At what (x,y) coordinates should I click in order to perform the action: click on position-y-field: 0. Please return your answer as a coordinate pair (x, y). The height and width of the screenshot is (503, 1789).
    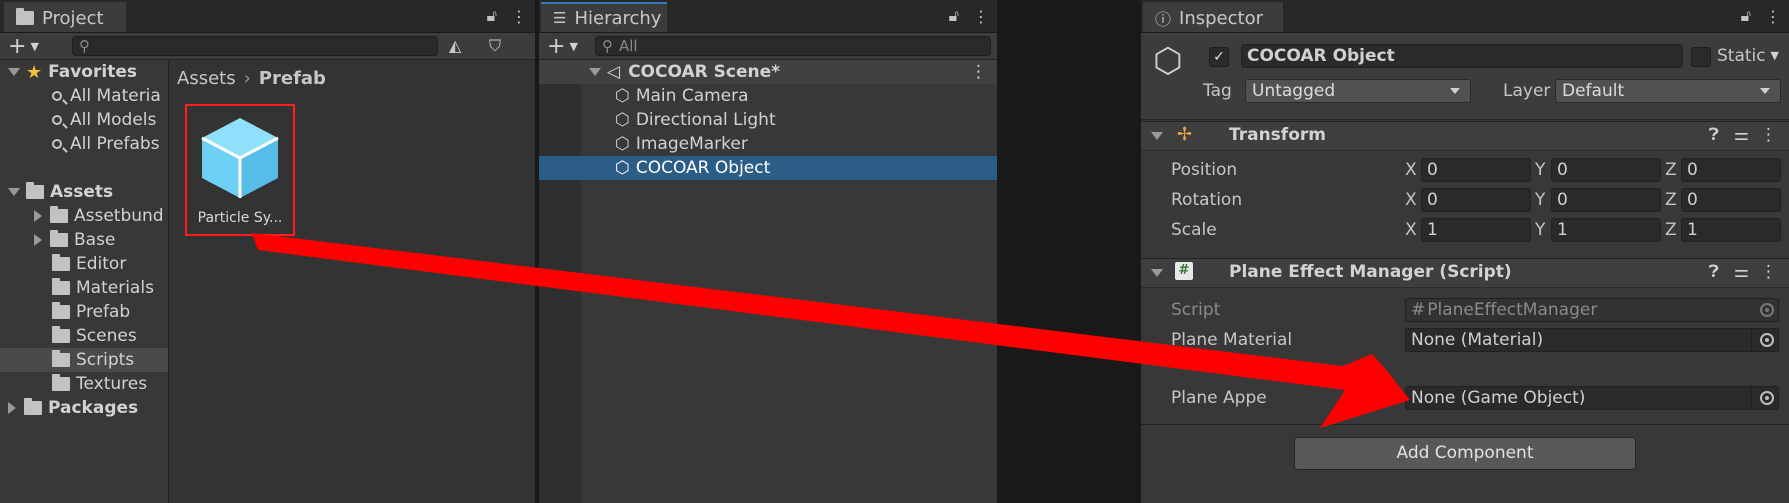
    Looking at the image, I should click on (1606, 170).